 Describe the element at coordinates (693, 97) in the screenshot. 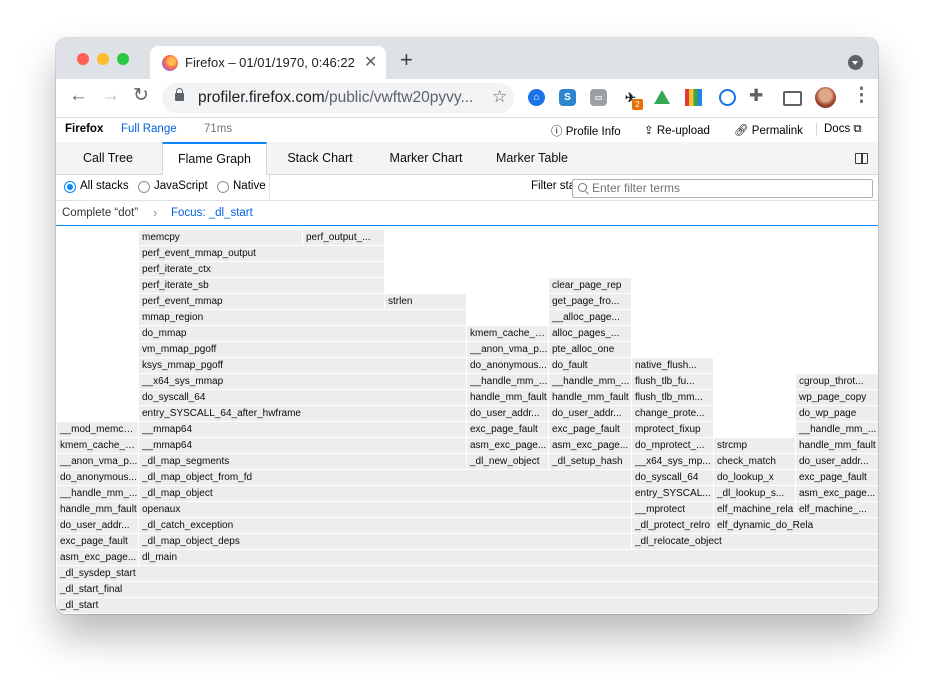

I see `extension-bars-icon` at that location.